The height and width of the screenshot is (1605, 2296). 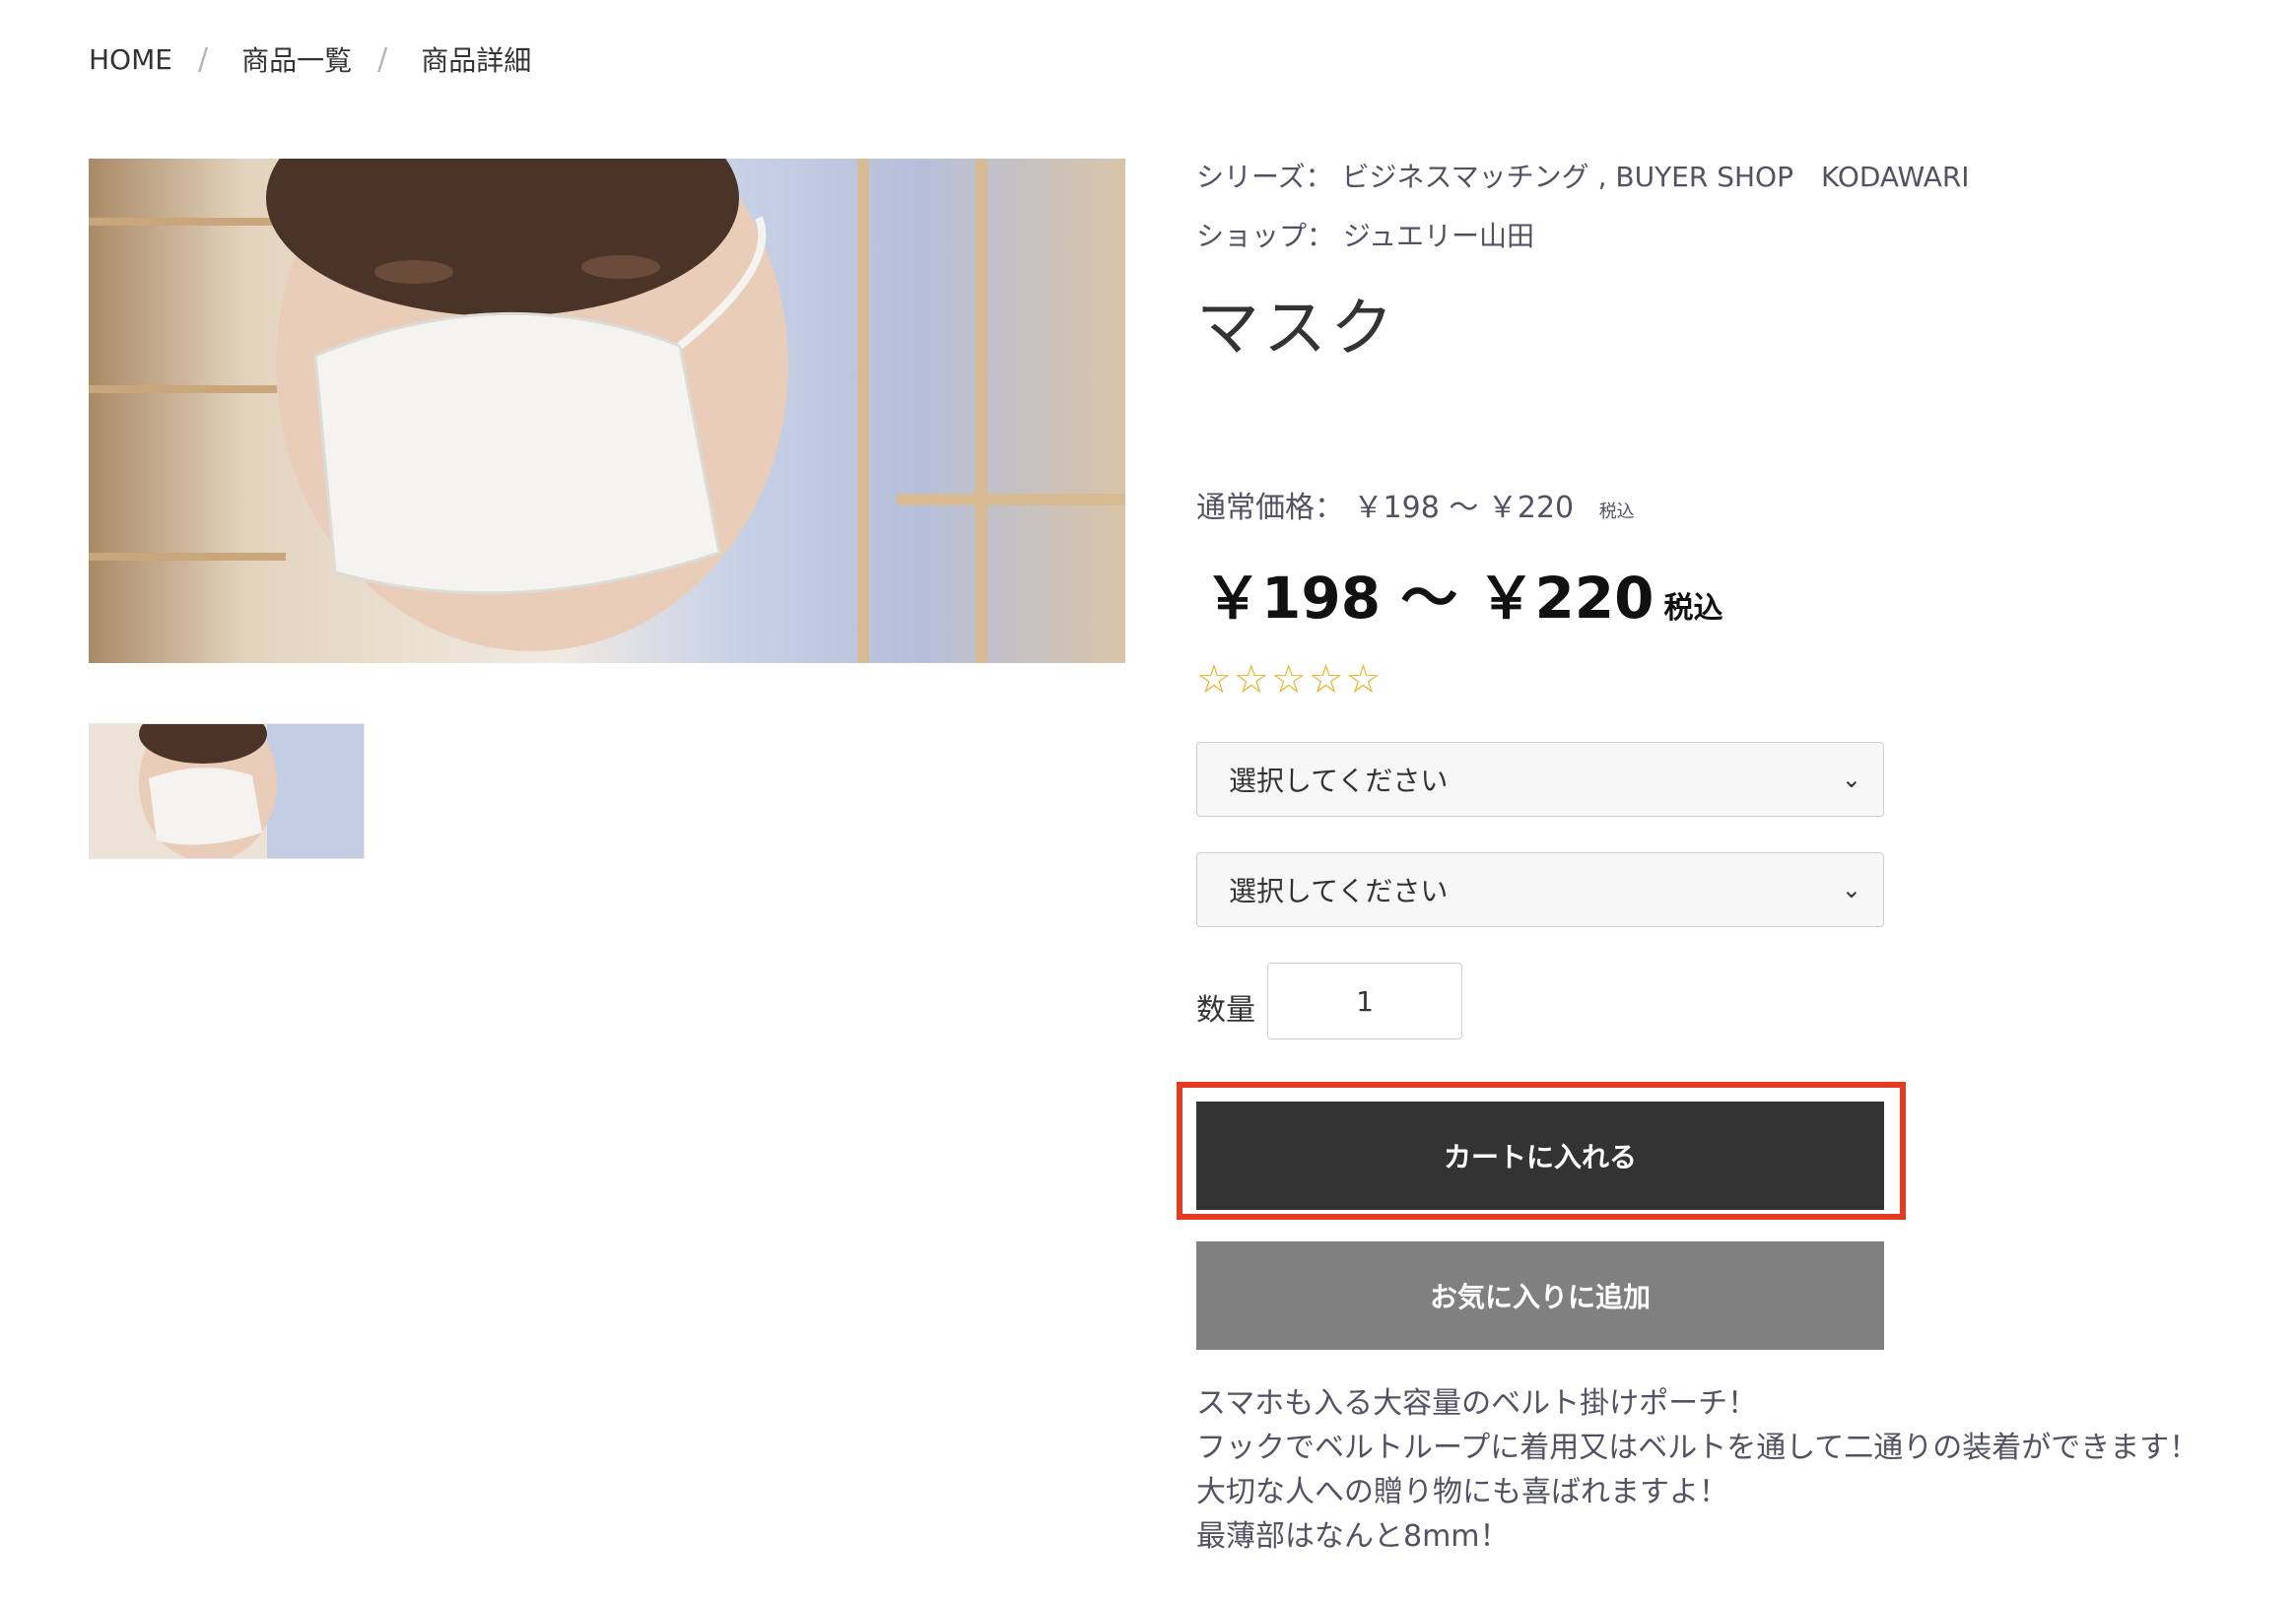 I want to click on breadcrumb-products-link: 商品一覧, so click(x=296, y=59).